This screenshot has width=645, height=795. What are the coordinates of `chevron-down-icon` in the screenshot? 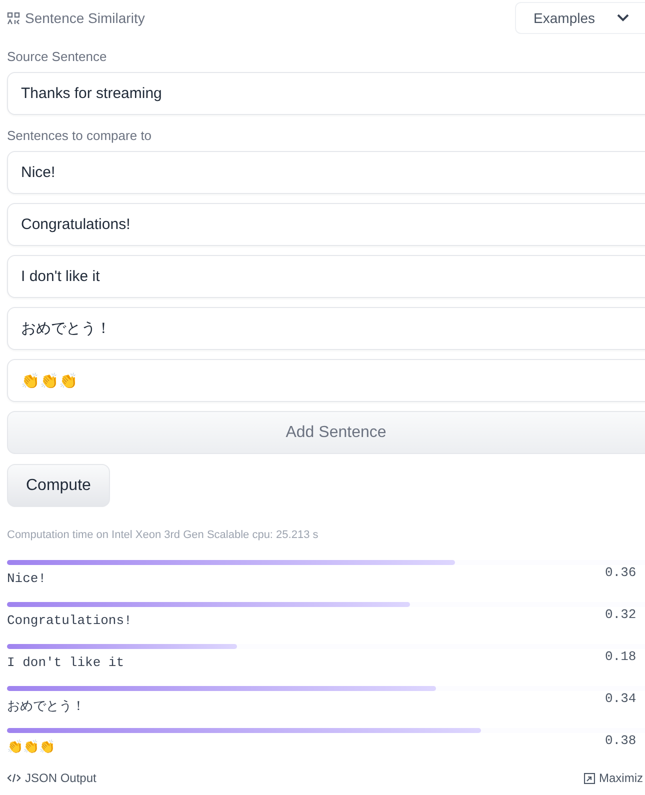 It's located at (623, 18).